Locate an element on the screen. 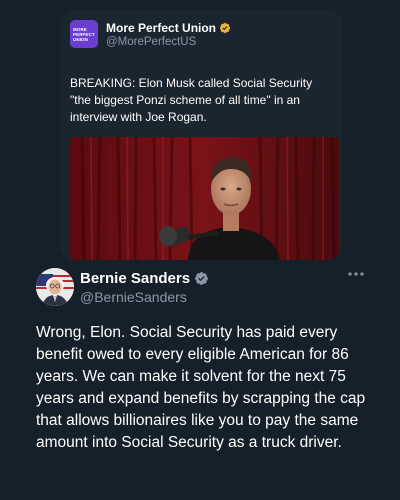 The width and height of the screenshot is (400, 500). author-name: Bernie Sanders is located at coordinates (135, 278).